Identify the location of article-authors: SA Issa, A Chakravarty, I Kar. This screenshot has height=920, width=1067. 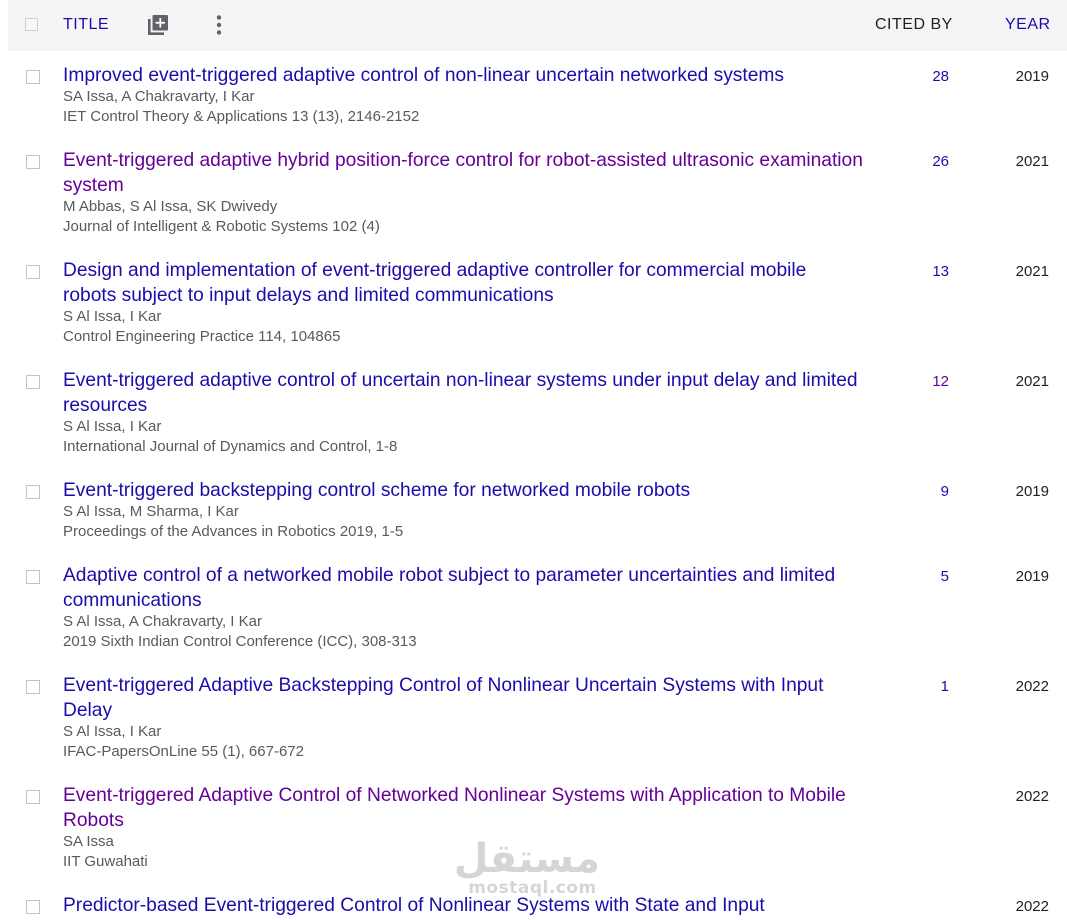
(159, 96).